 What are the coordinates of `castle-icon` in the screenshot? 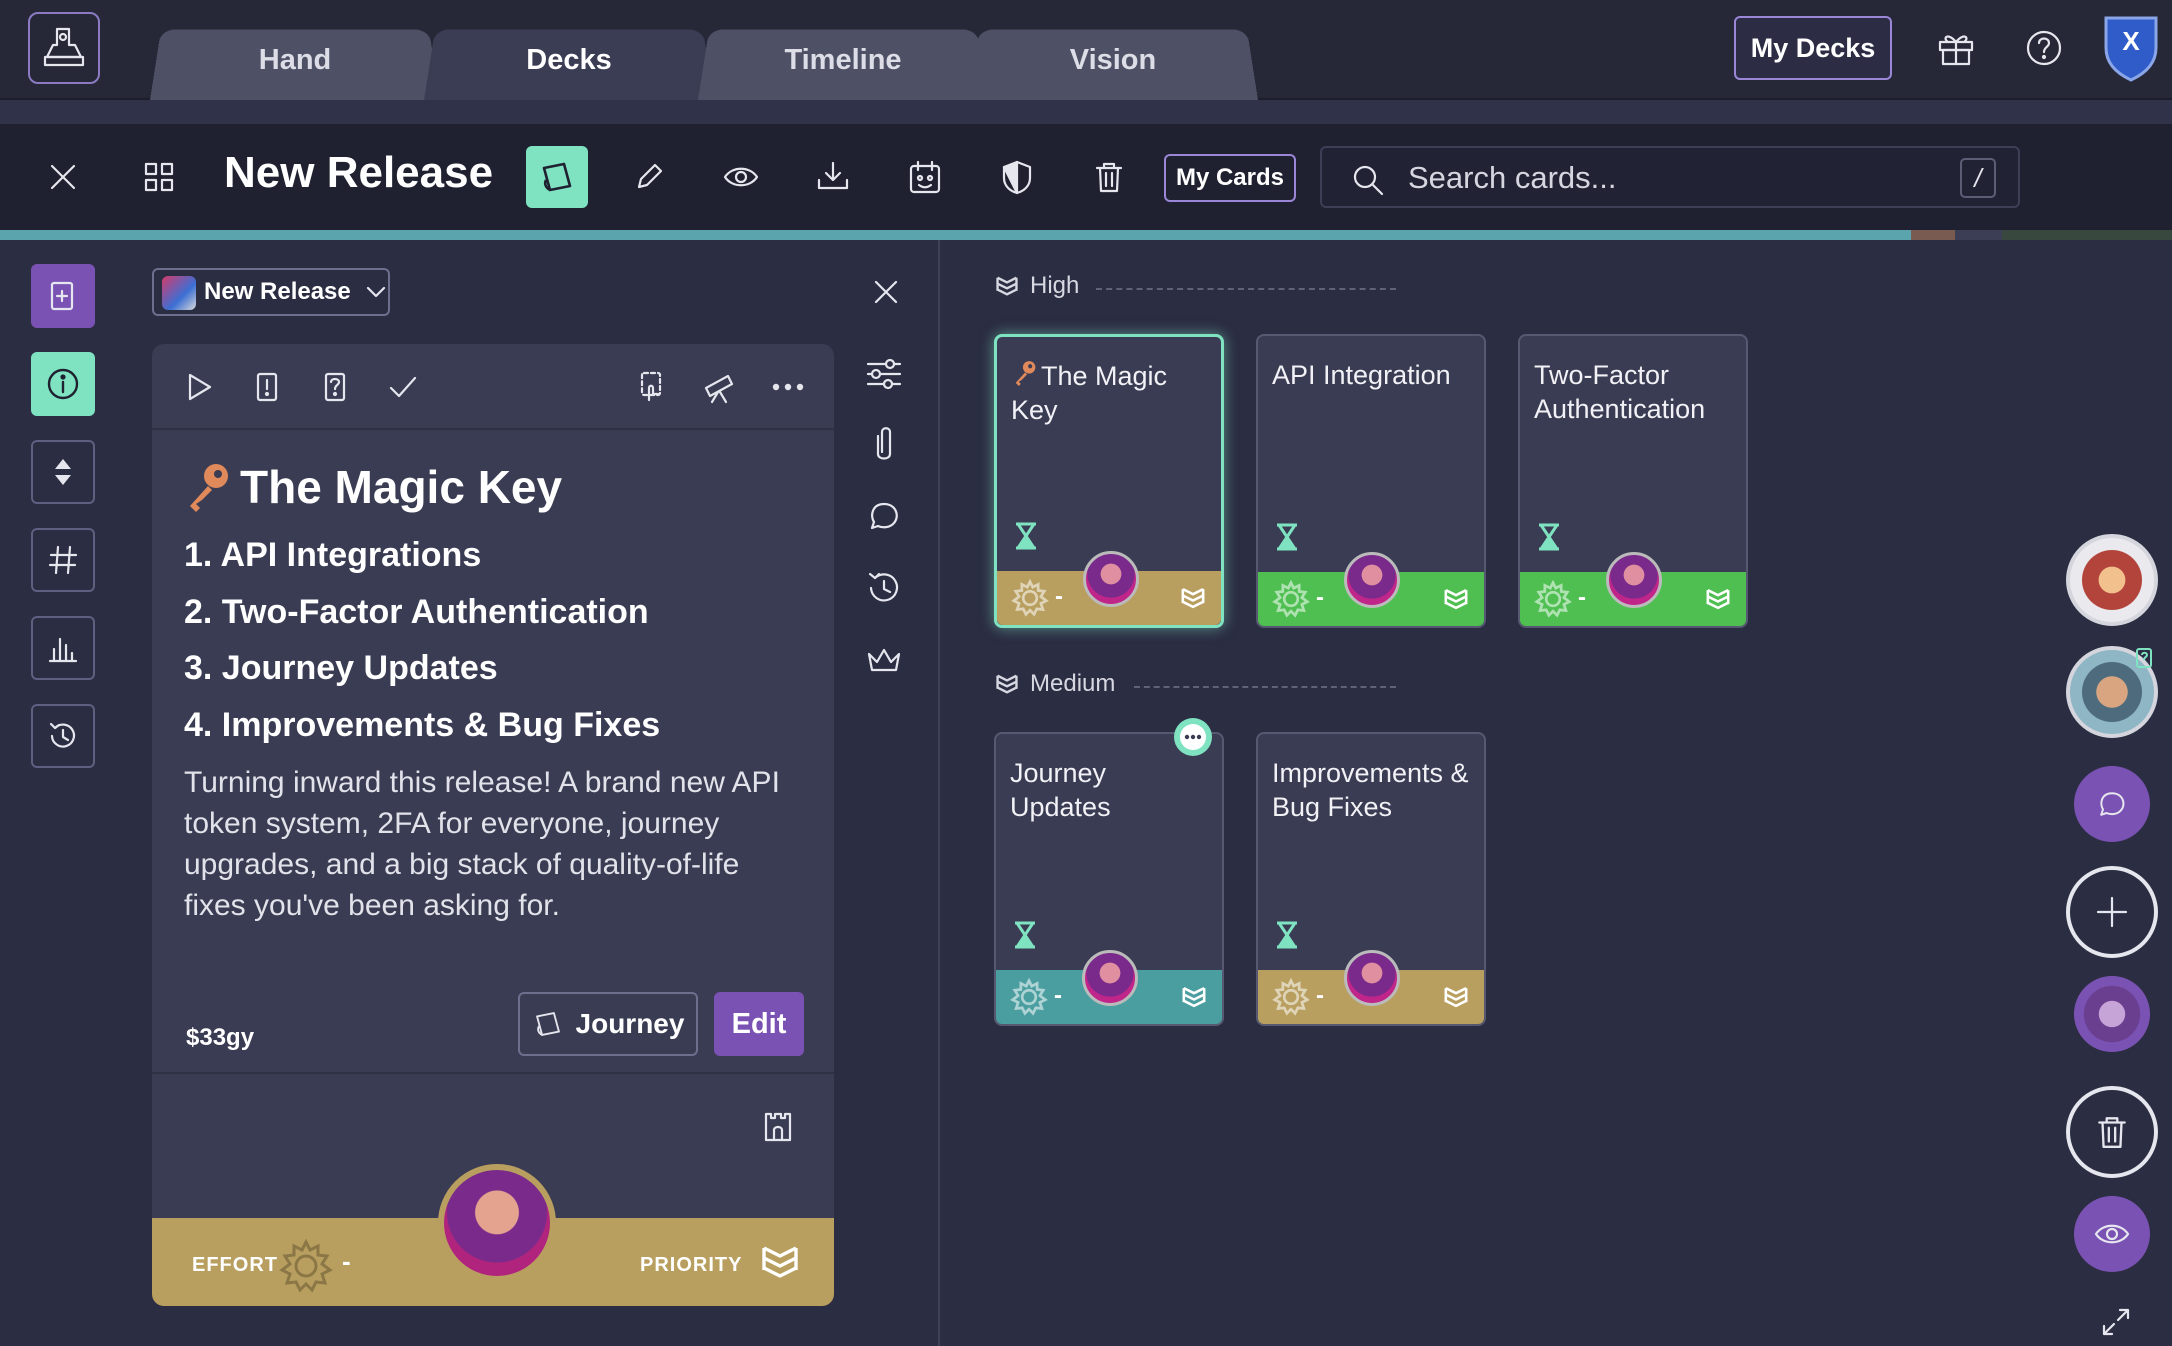 It's located at (778, 1125).